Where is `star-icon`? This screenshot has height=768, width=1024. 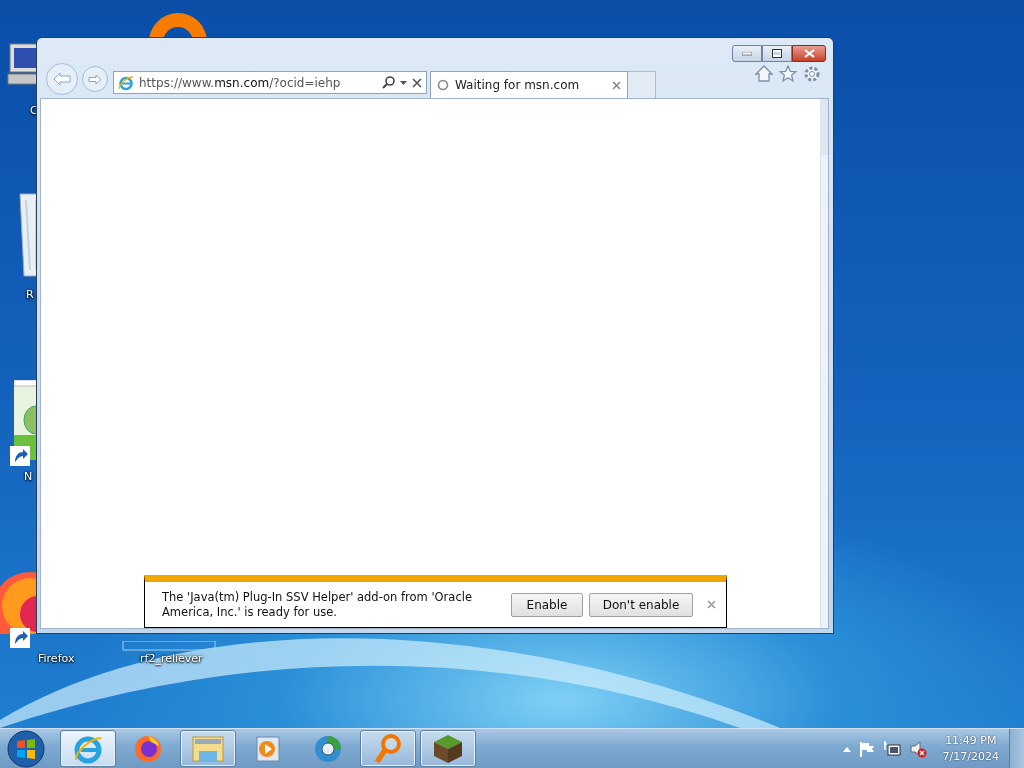 star-icon is located at coordinates (788, 73).